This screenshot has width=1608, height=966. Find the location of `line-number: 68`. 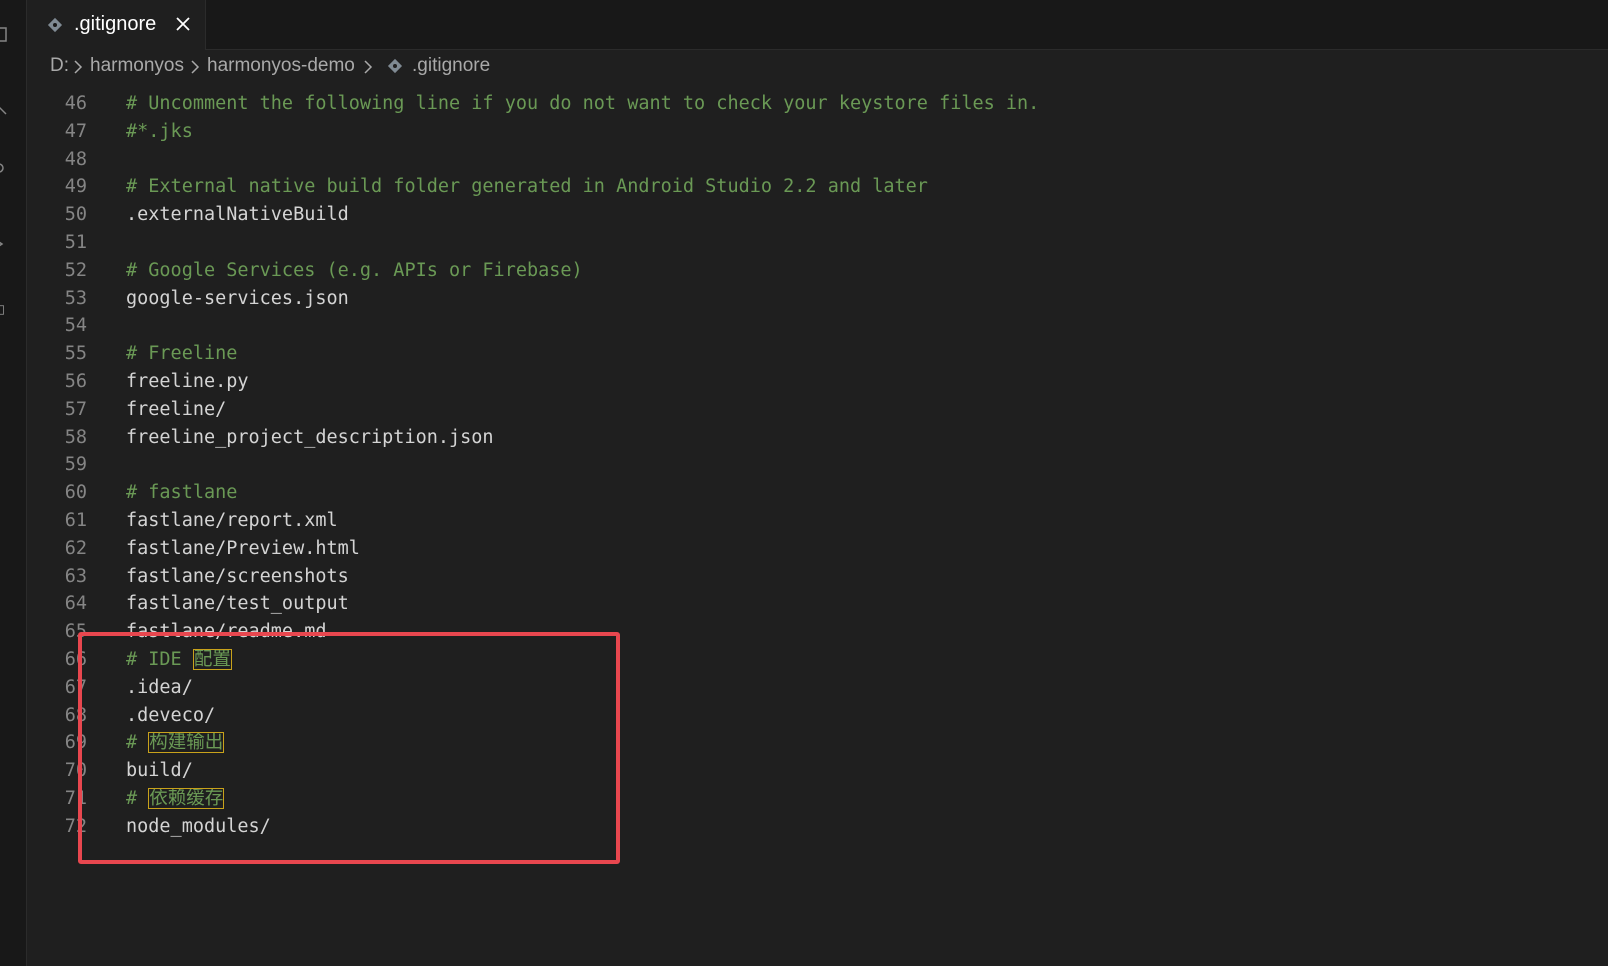

line-number: 68 is located at coordinates (75, 715).